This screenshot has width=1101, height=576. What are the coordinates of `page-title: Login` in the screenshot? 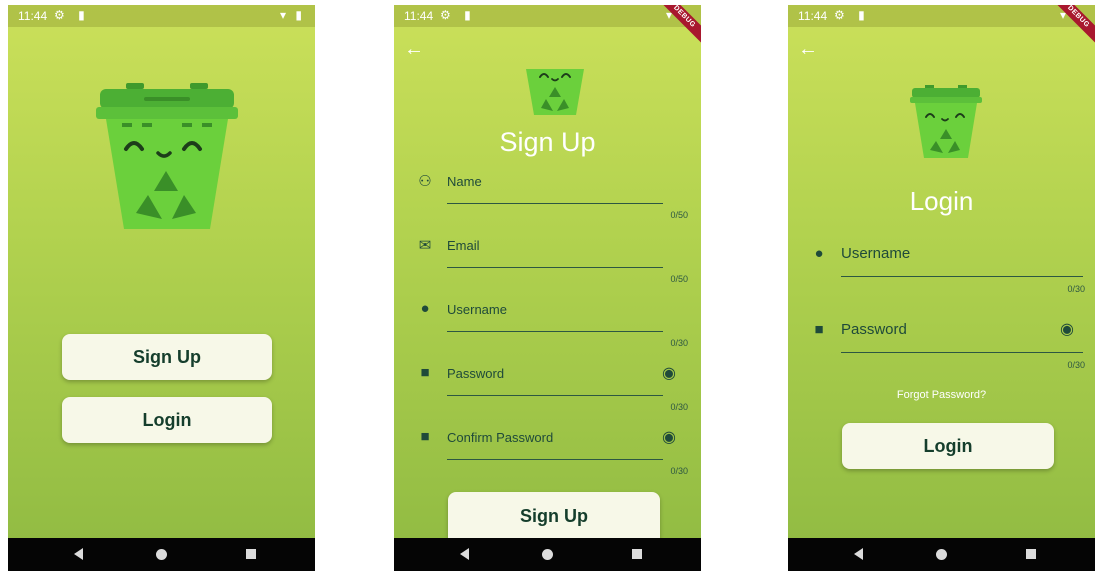 It's located at (941, 201).